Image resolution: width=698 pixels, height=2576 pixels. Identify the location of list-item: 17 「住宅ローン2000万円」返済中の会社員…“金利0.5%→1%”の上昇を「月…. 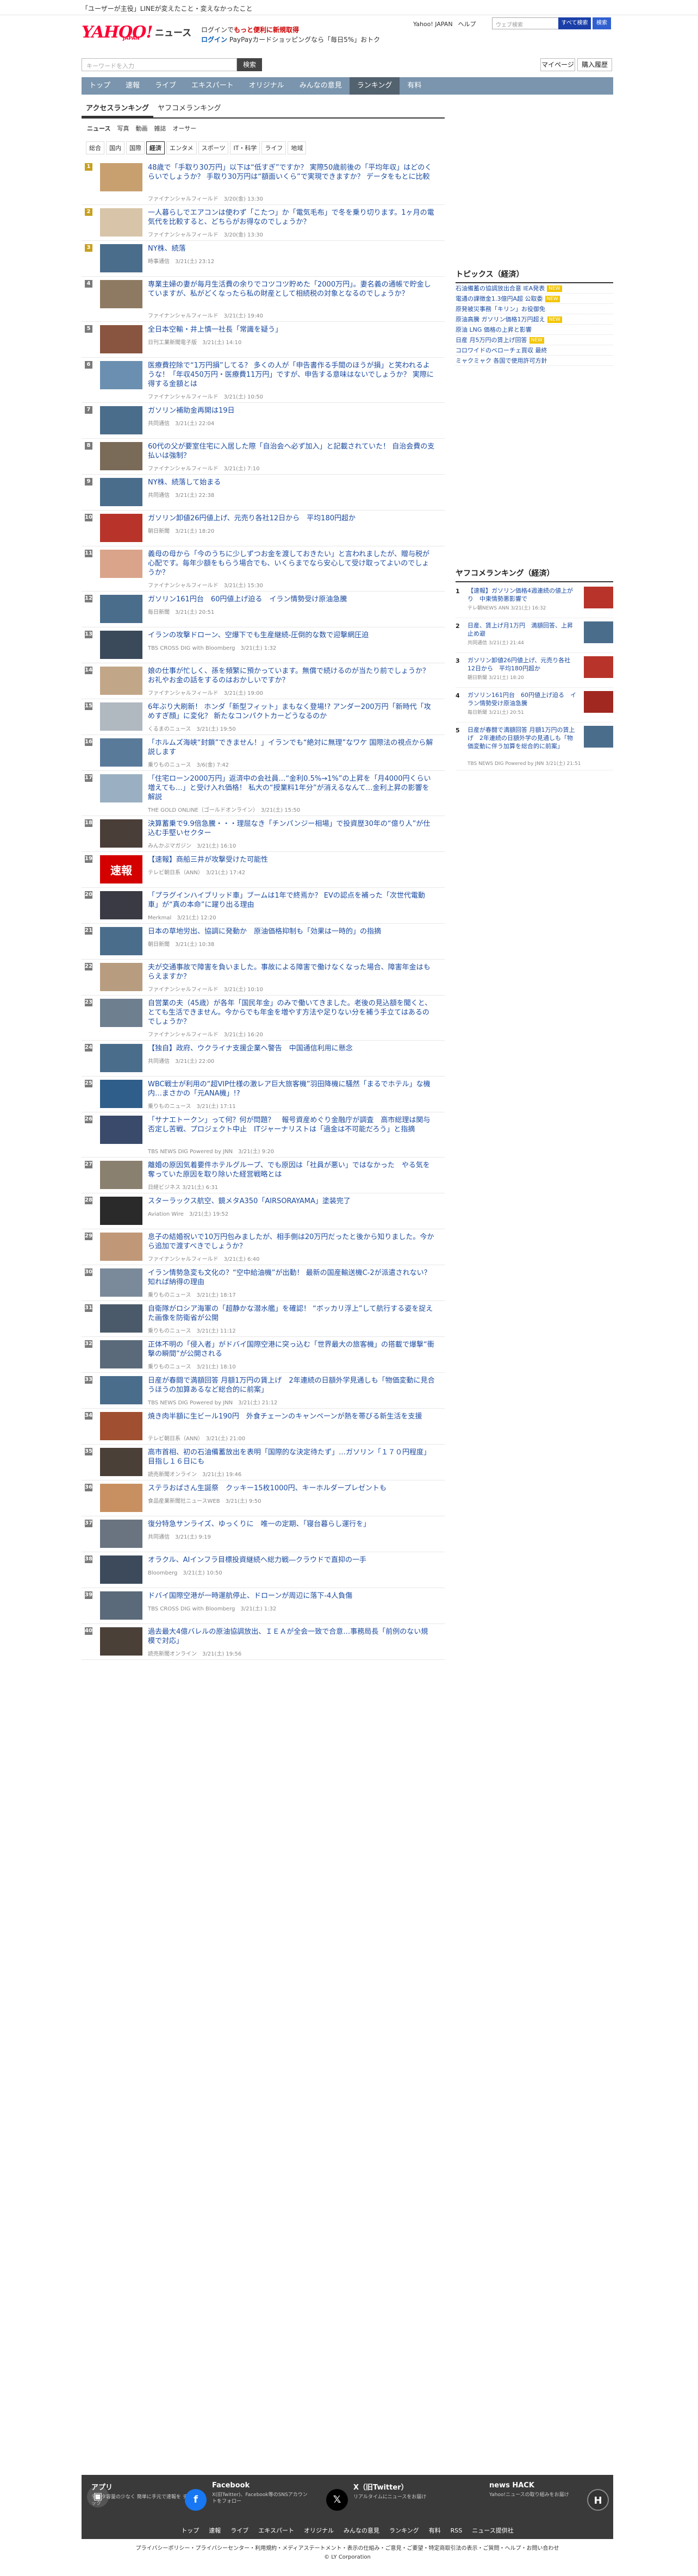
(264, 793).